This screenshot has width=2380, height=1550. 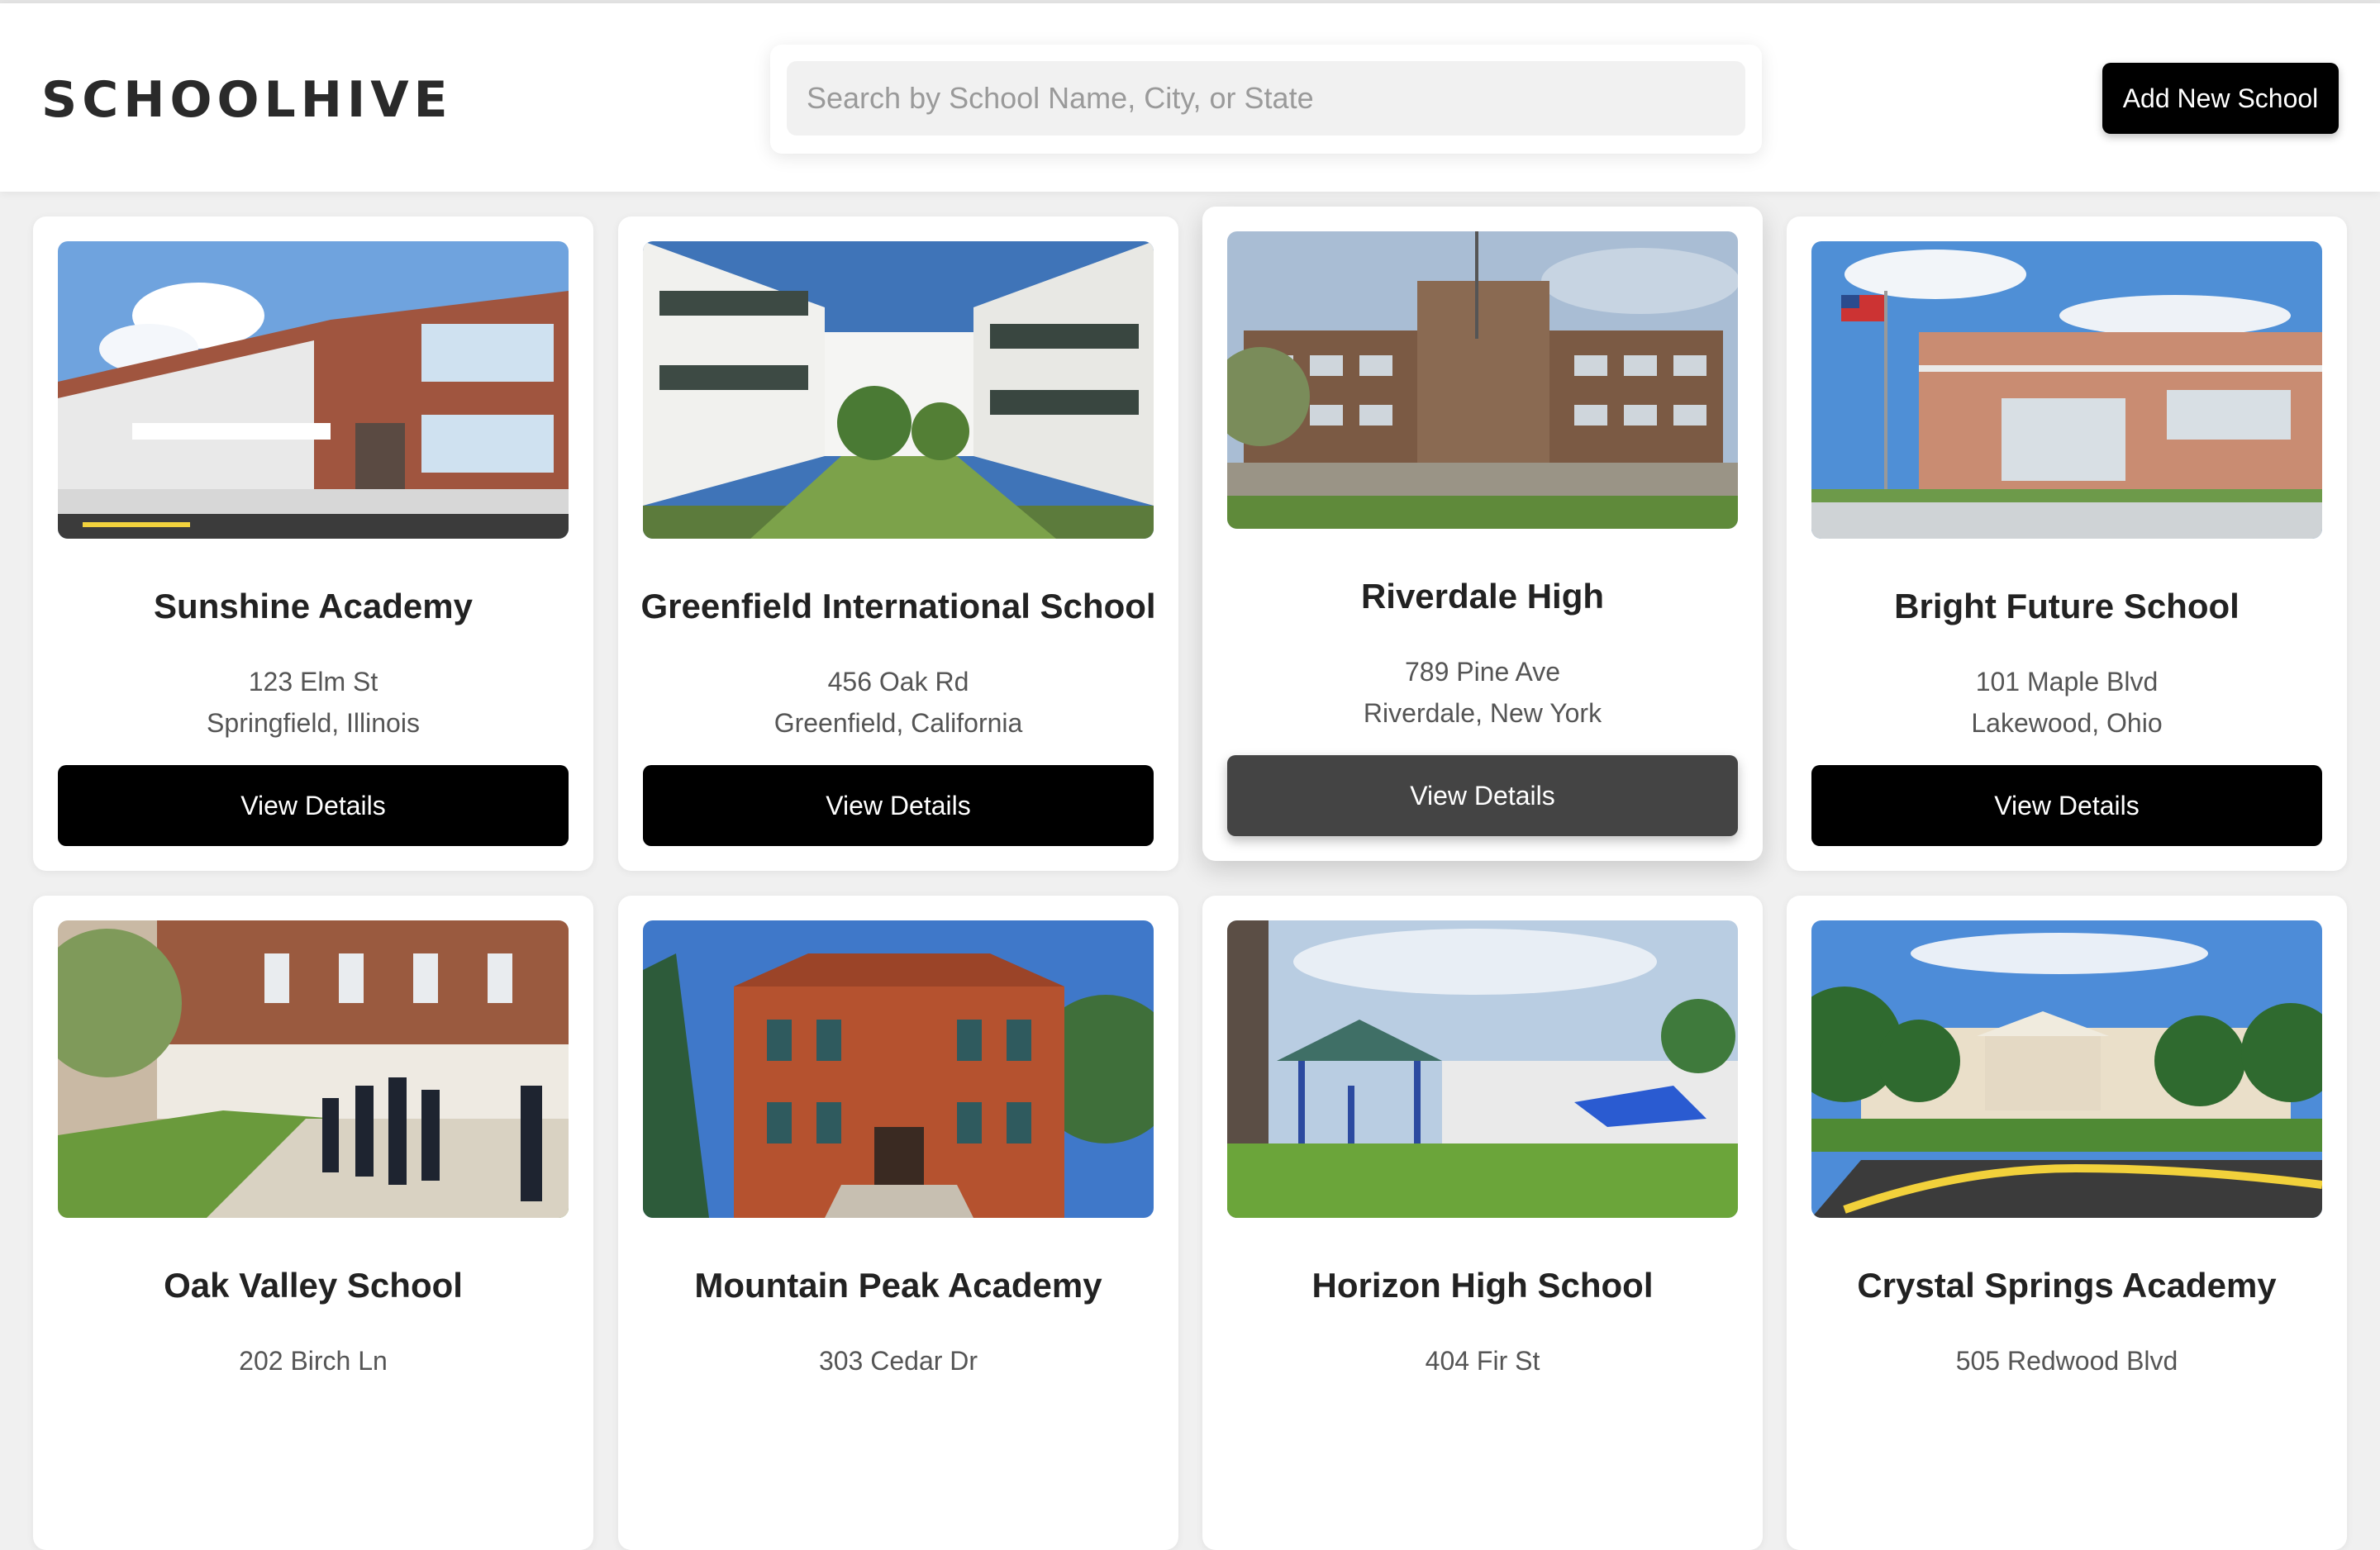 What do you see at coordinates (898, 723) in the screenshot?
I see `school-city-state: Greenfield, California` at bounding box center [898, 723].